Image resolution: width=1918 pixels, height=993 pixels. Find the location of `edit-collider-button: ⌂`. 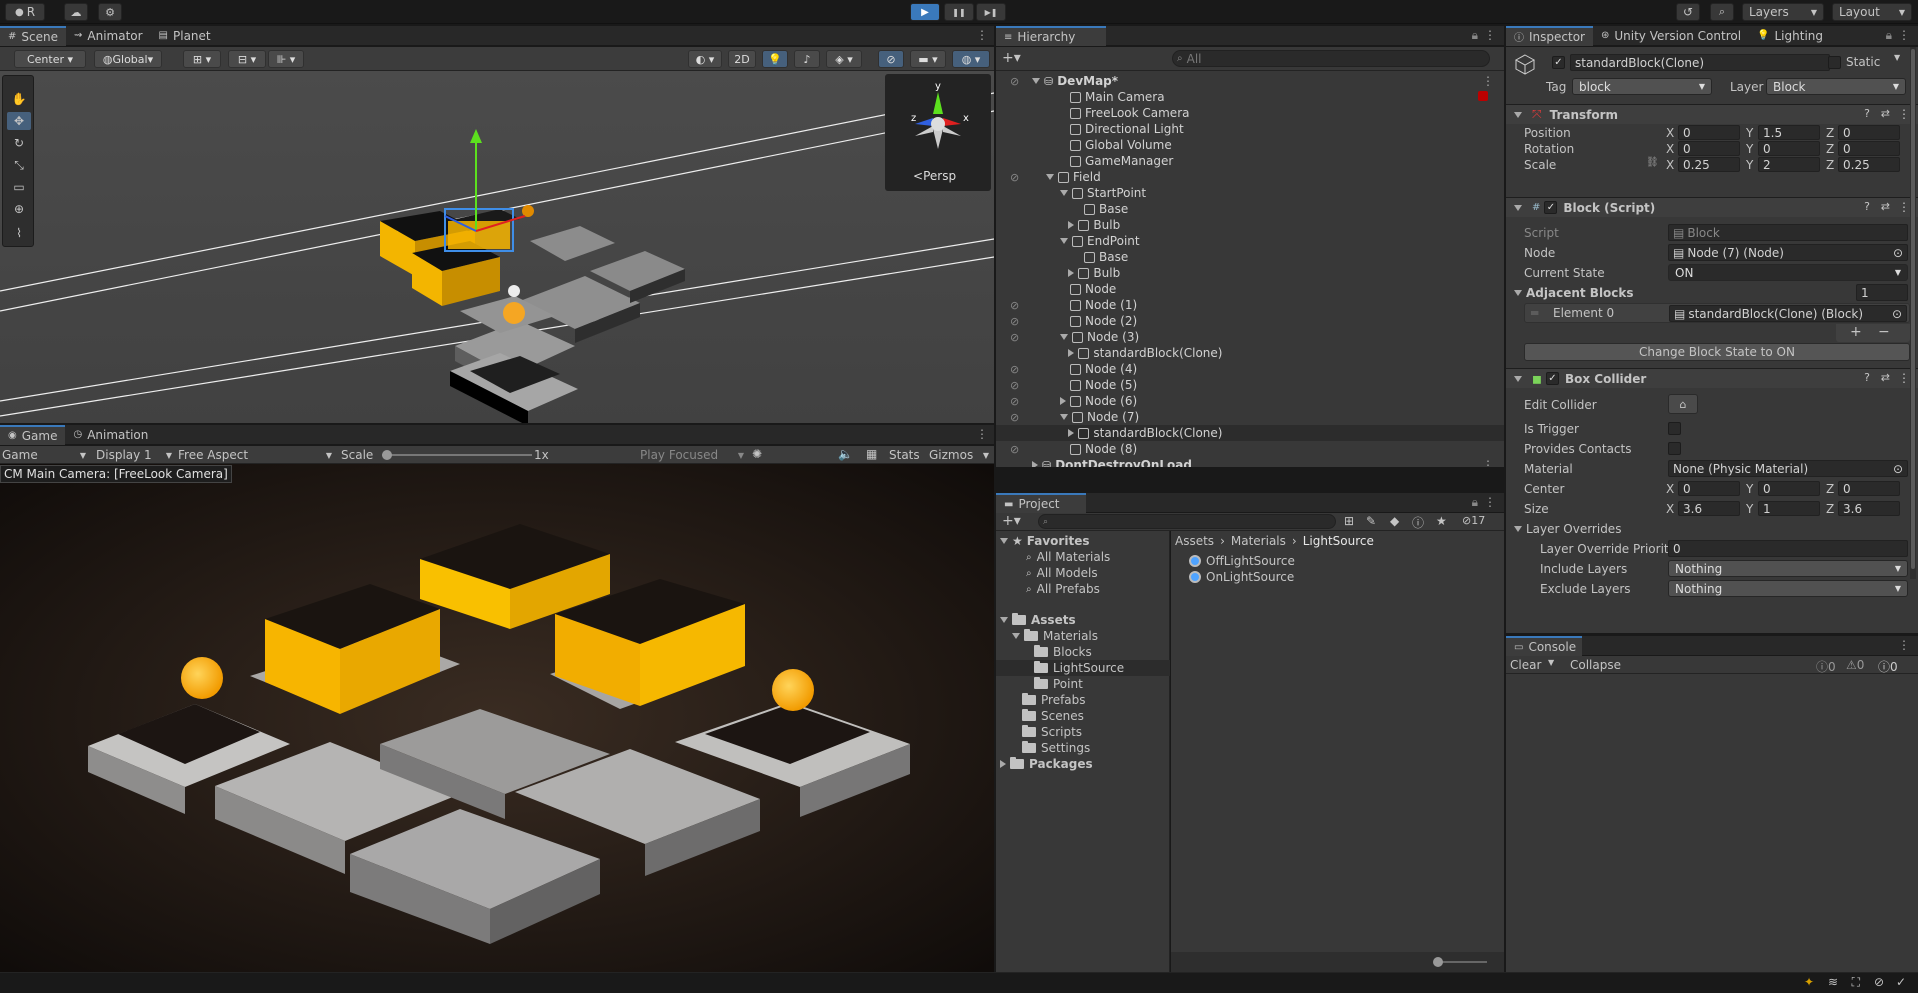

edit-collider-button: ⌂ is located at coordinates (1683, 404).